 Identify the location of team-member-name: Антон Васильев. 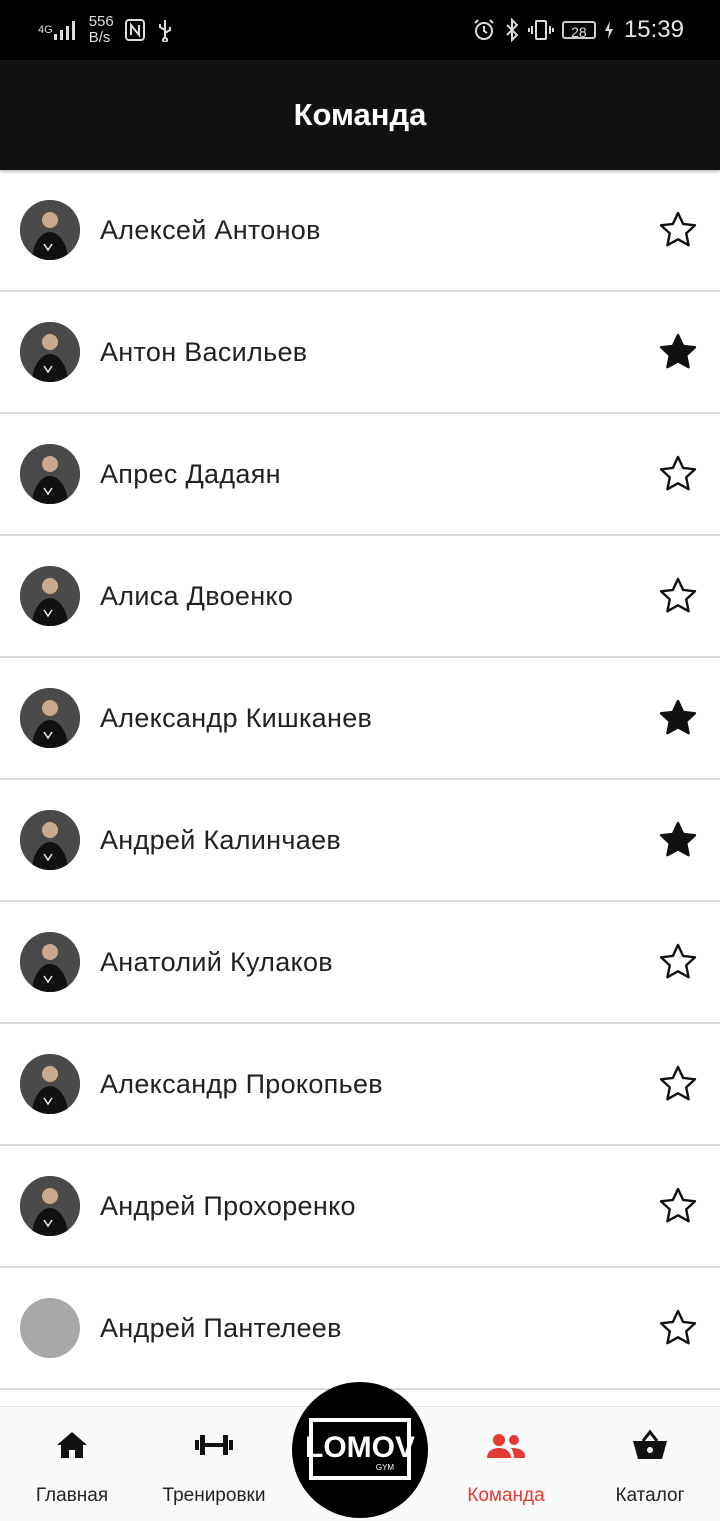
(204, 352).